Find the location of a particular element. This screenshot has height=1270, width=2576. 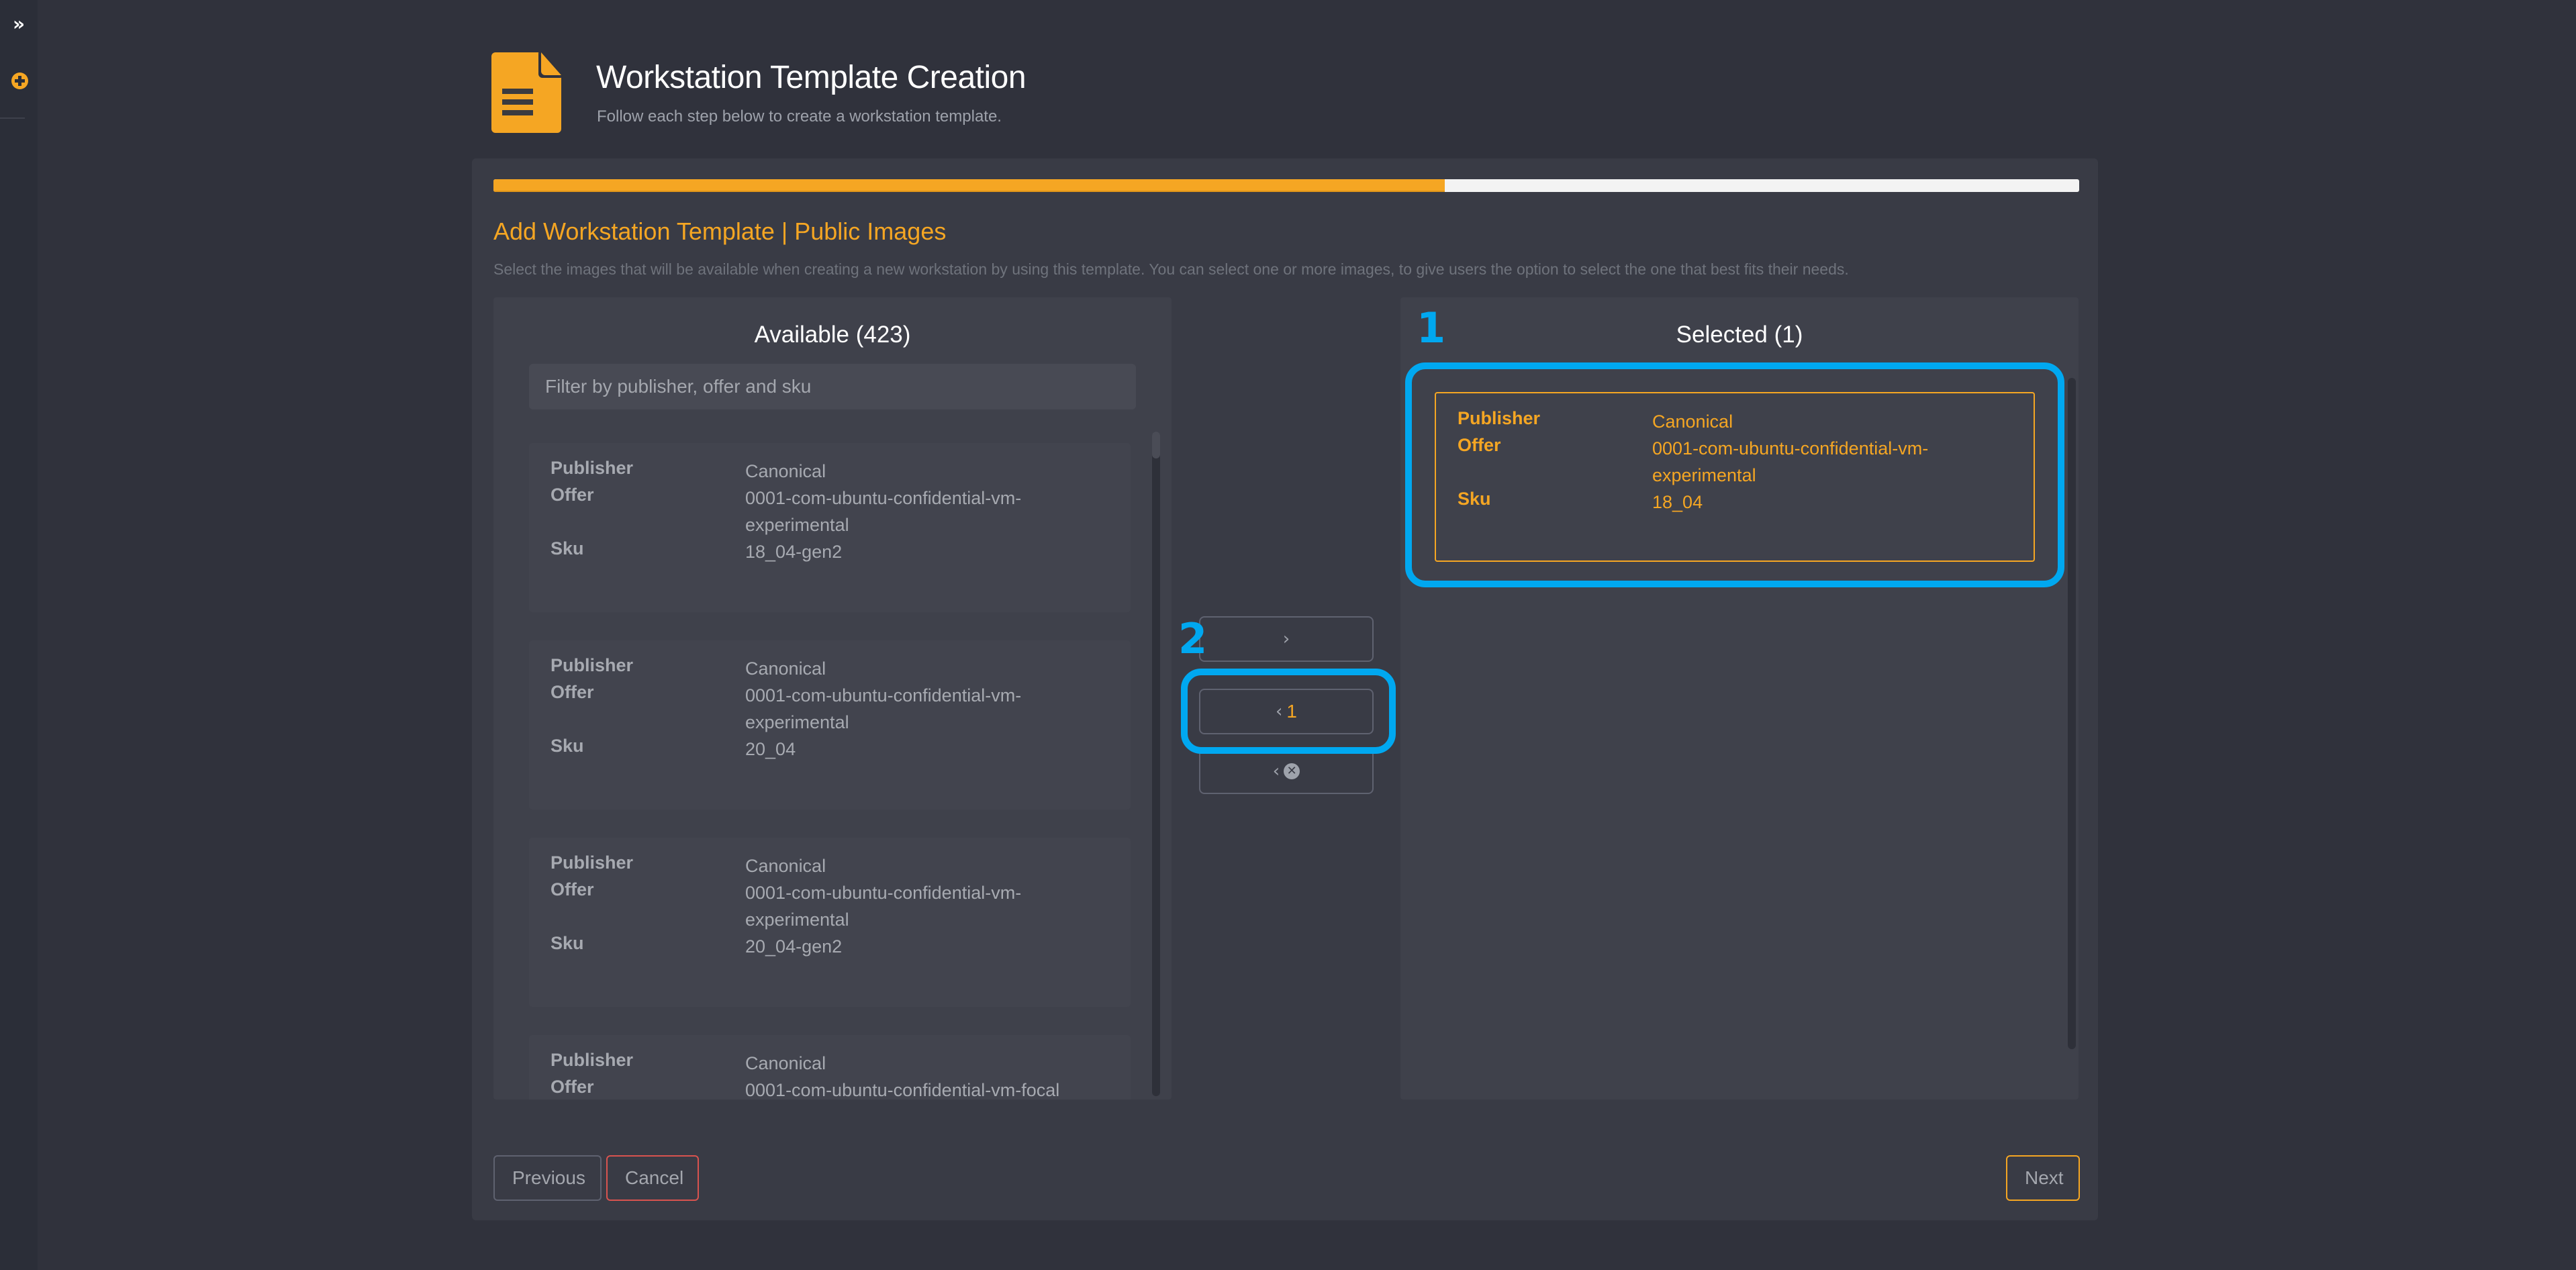

progress-fill is located at coordinates (969, 185).